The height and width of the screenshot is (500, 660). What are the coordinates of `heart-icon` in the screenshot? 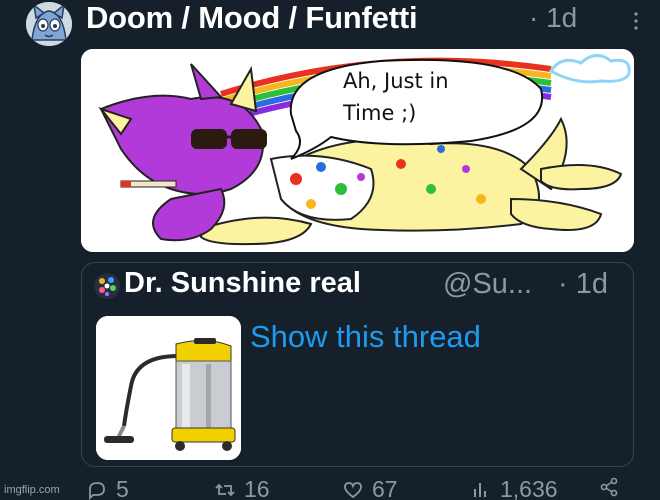 It's located at (353, 489).